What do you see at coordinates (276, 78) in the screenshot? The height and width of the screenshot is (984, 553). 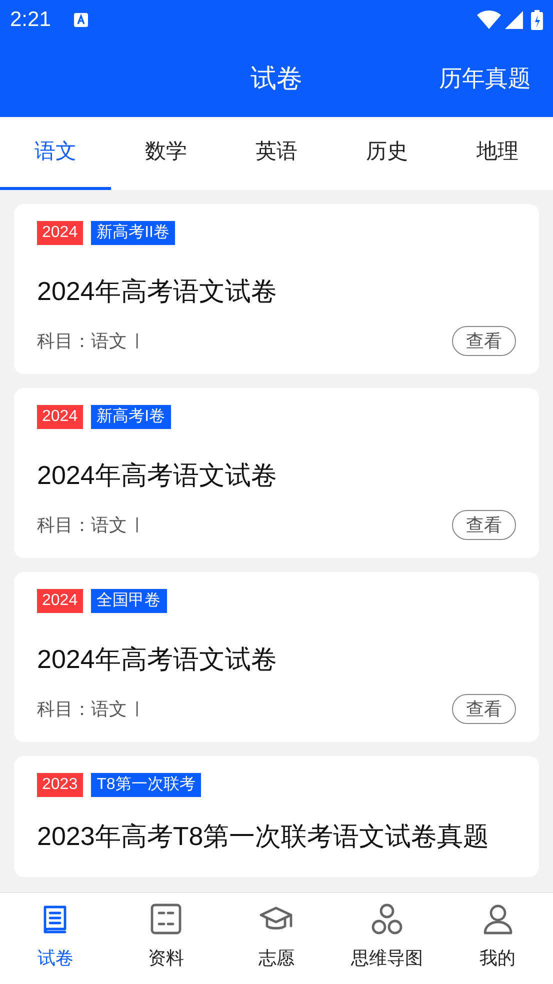 I see `page-title: 试卷` at bounding box center [276, 78].